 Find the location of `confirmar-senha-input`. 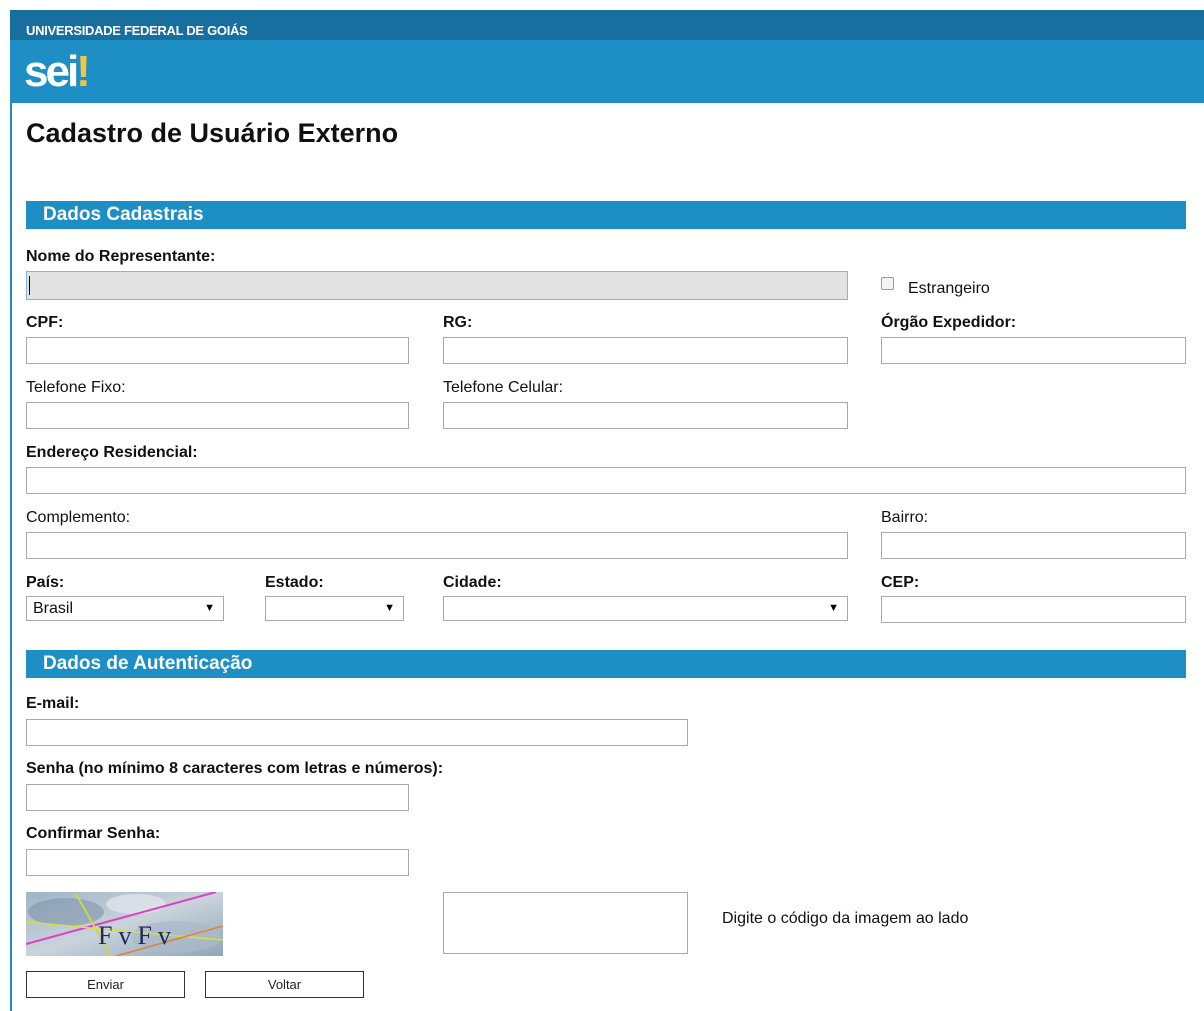

confirmar-senha-input is located at coordinates (217, 862).